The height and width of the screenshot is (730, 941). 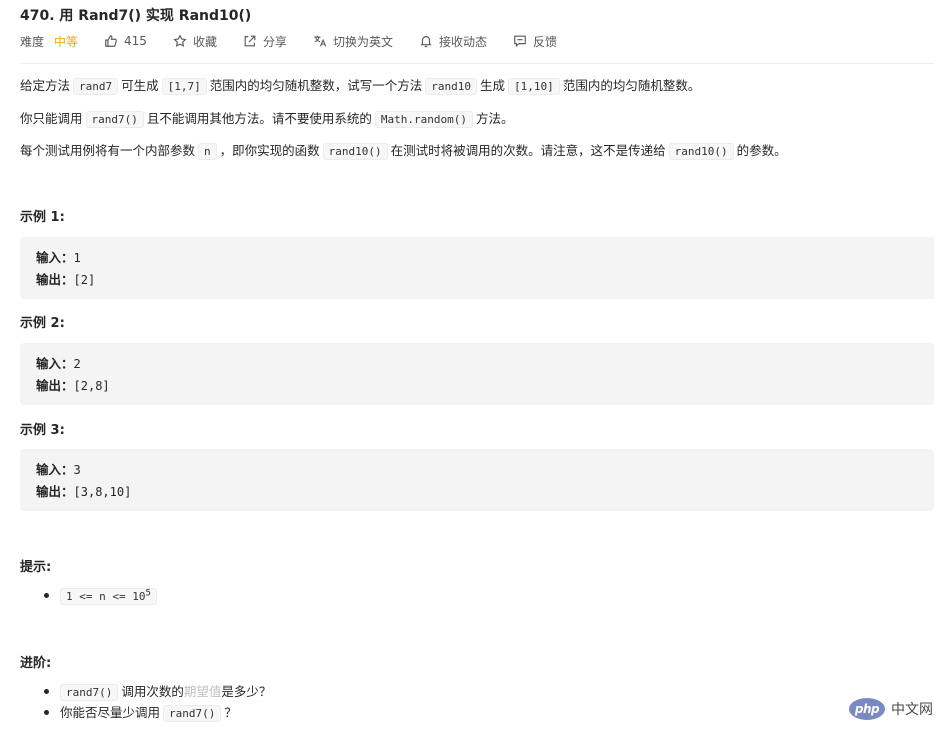 What do you see at coordinates (184, 86) in the screenshot?
I see `inline-code: [1,7]` at bounding box center [184, 86].